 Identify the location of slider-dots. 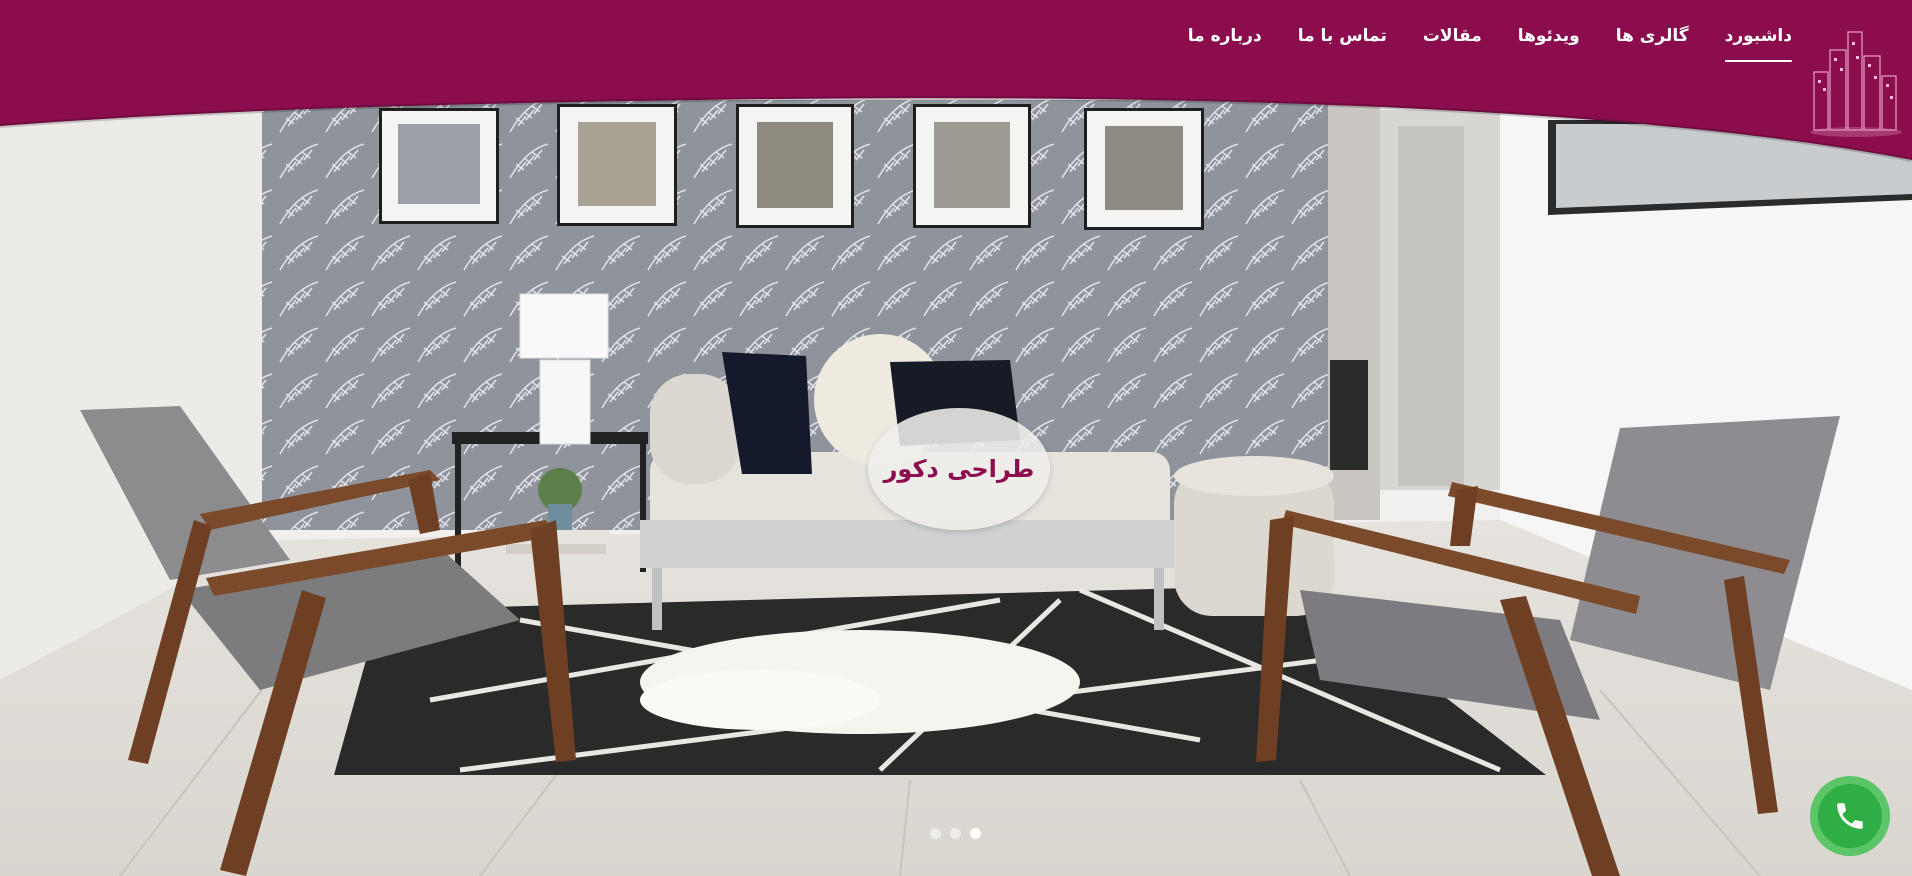
(955, 833).